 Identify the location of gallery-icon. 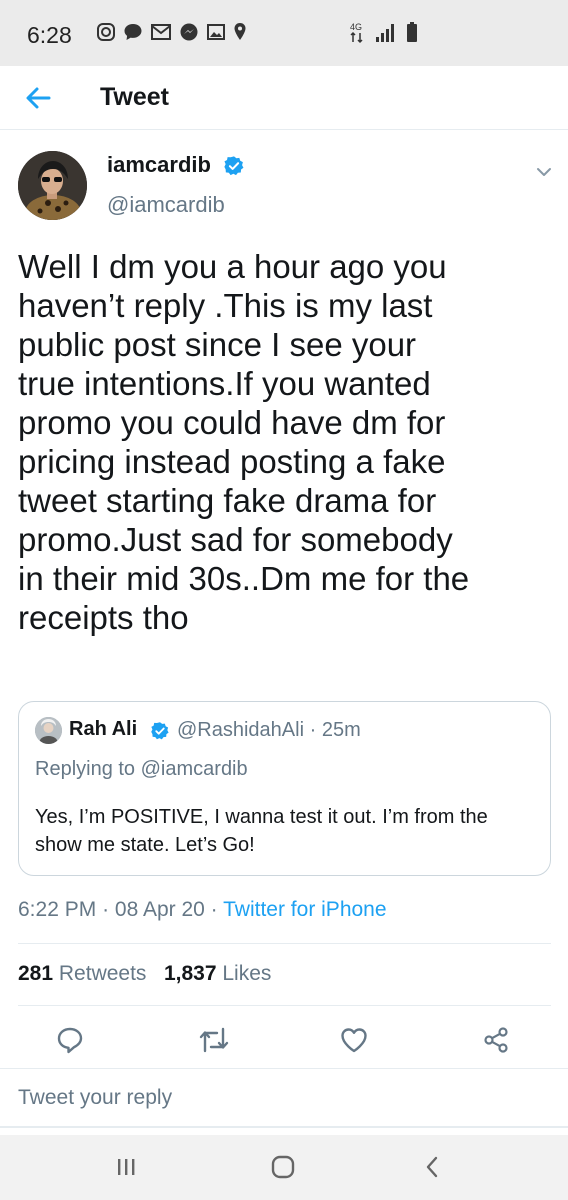
(216, 32).